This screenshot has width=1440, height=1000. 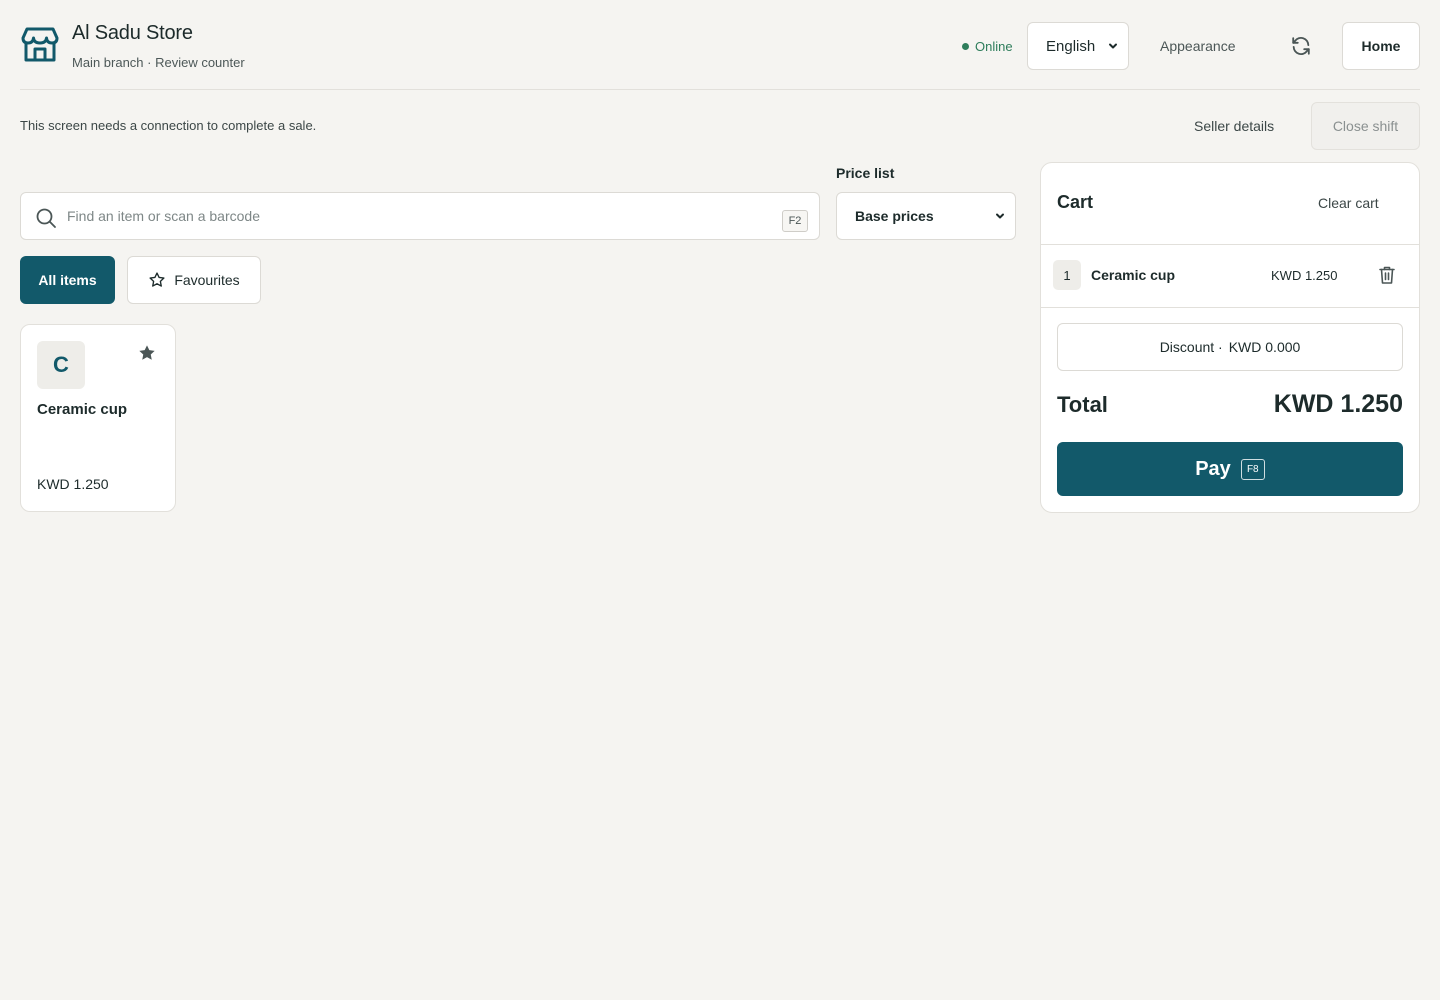 What do you see at coordinates (1304, 275) in the screenshot?
I see `cart-line-price: KWD 1.250` at bounding box center [1304, 275].